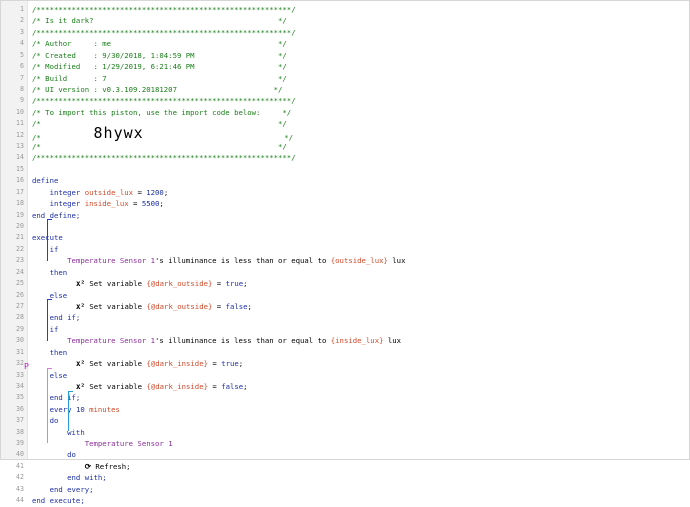 The height and width of the screenshot is (507, 690). I want to click on keyword: end with;, so click(69, 478).